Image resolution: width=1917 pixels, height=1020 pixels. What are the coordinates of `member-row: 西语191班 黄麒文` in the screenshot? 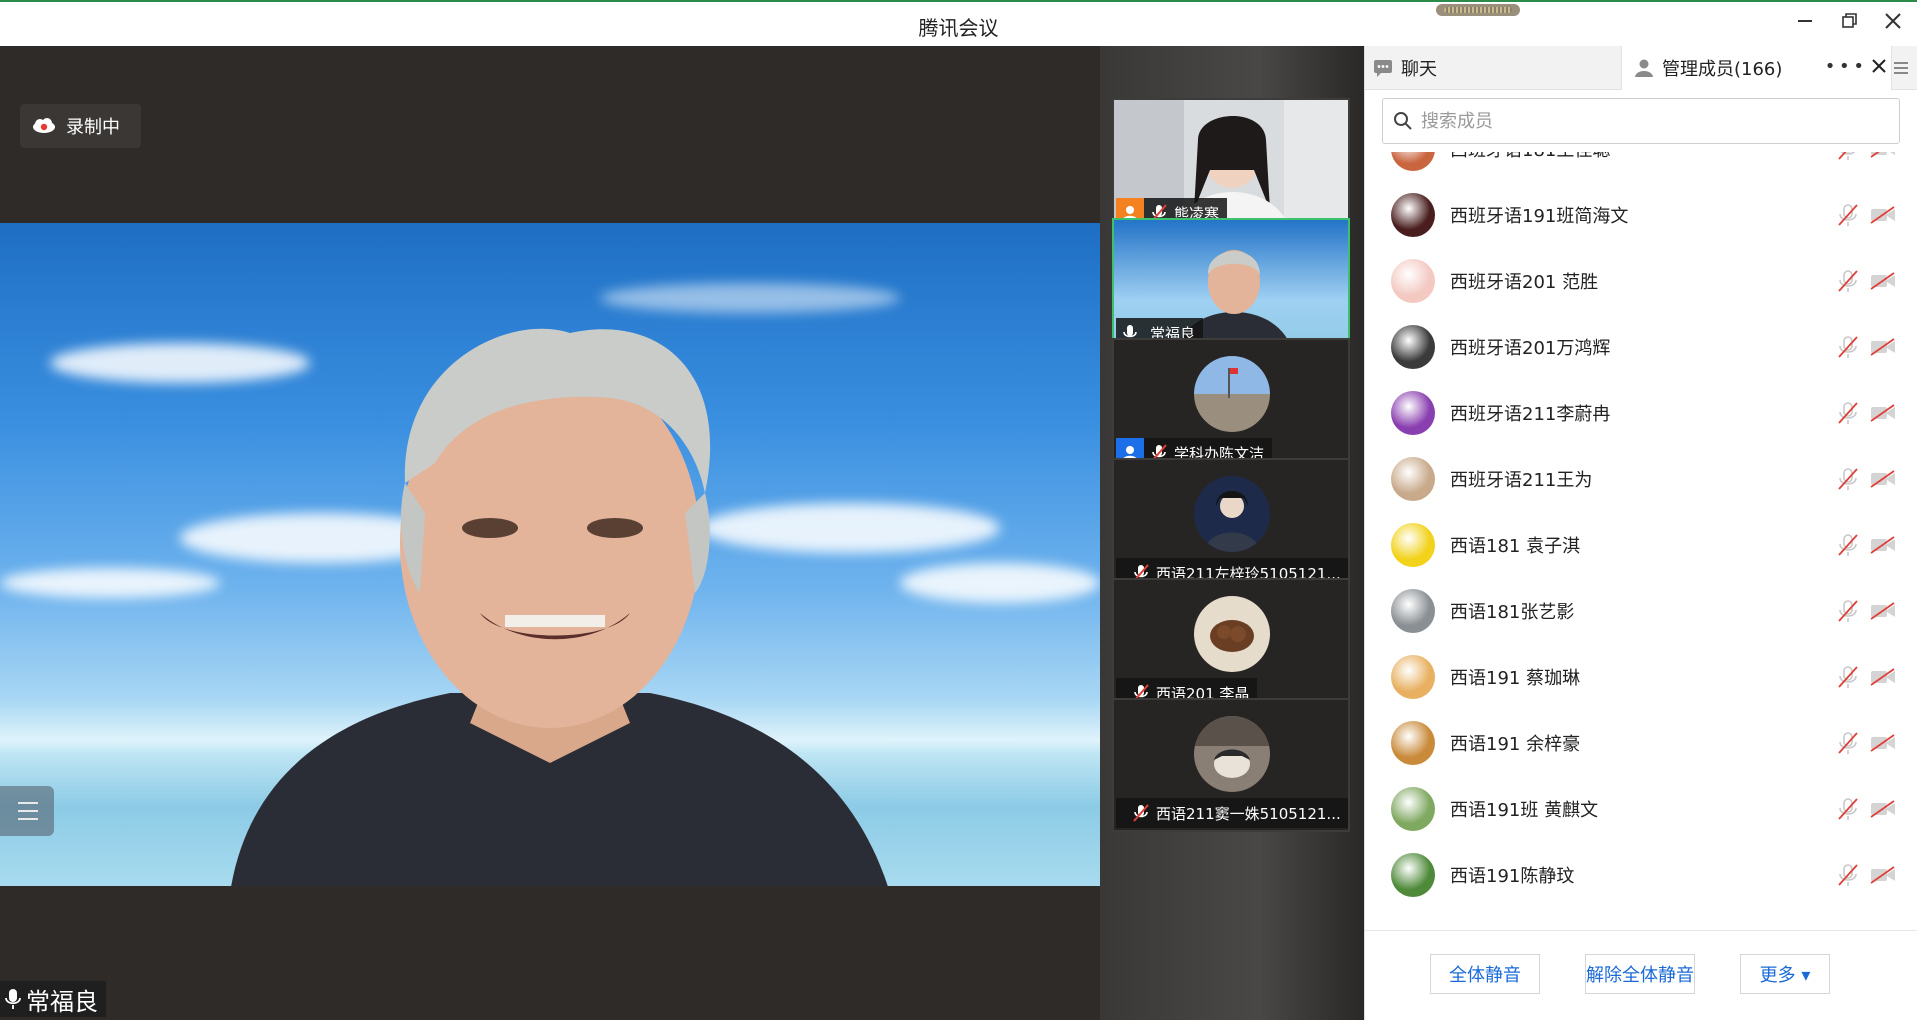 It's located at (1641, 809).